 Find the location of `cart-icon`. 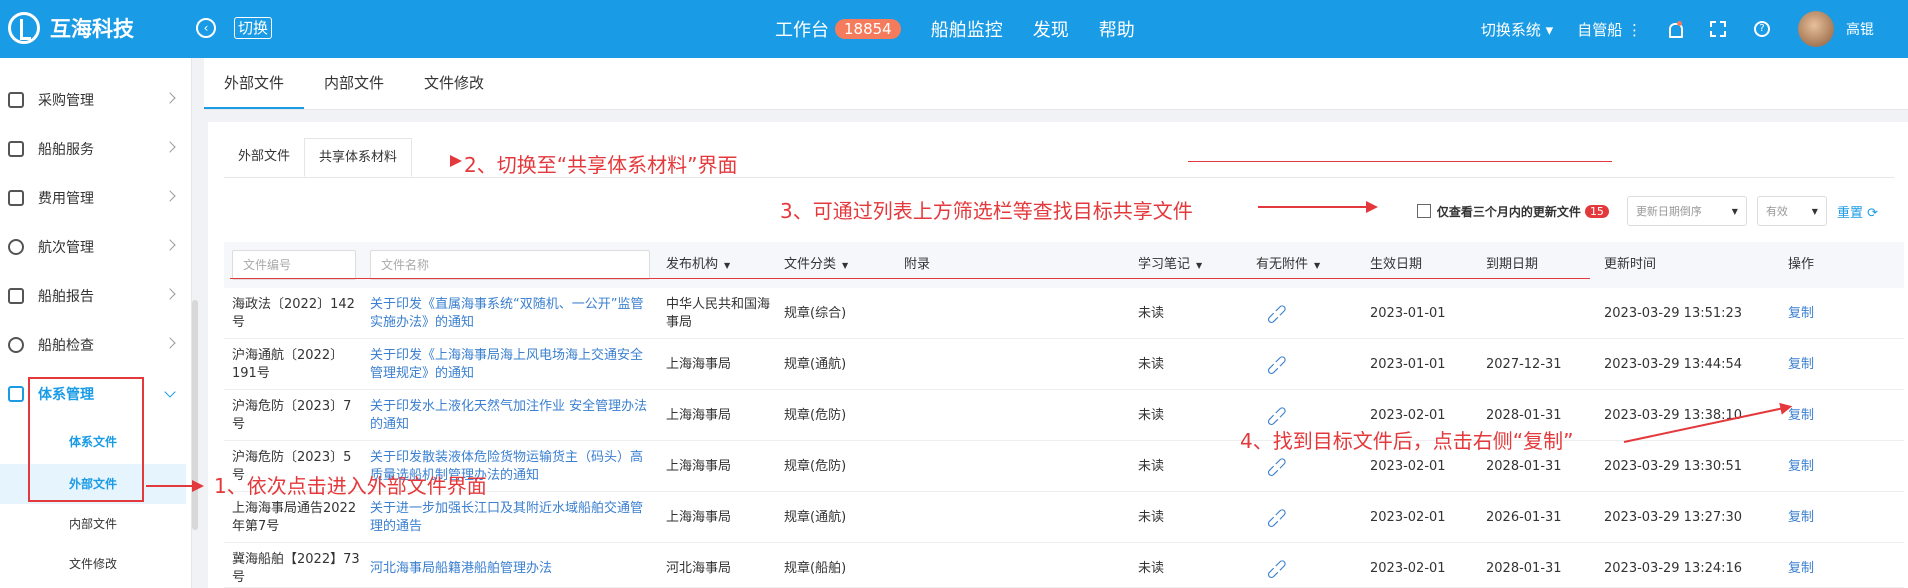

cart-icon is located at coordinates (16, 100).